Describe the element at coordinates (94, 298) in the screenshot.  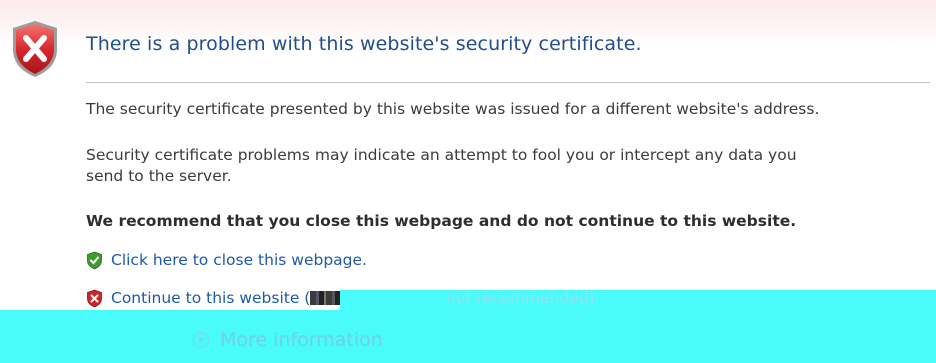
I see `red-shield-icon` at that location.